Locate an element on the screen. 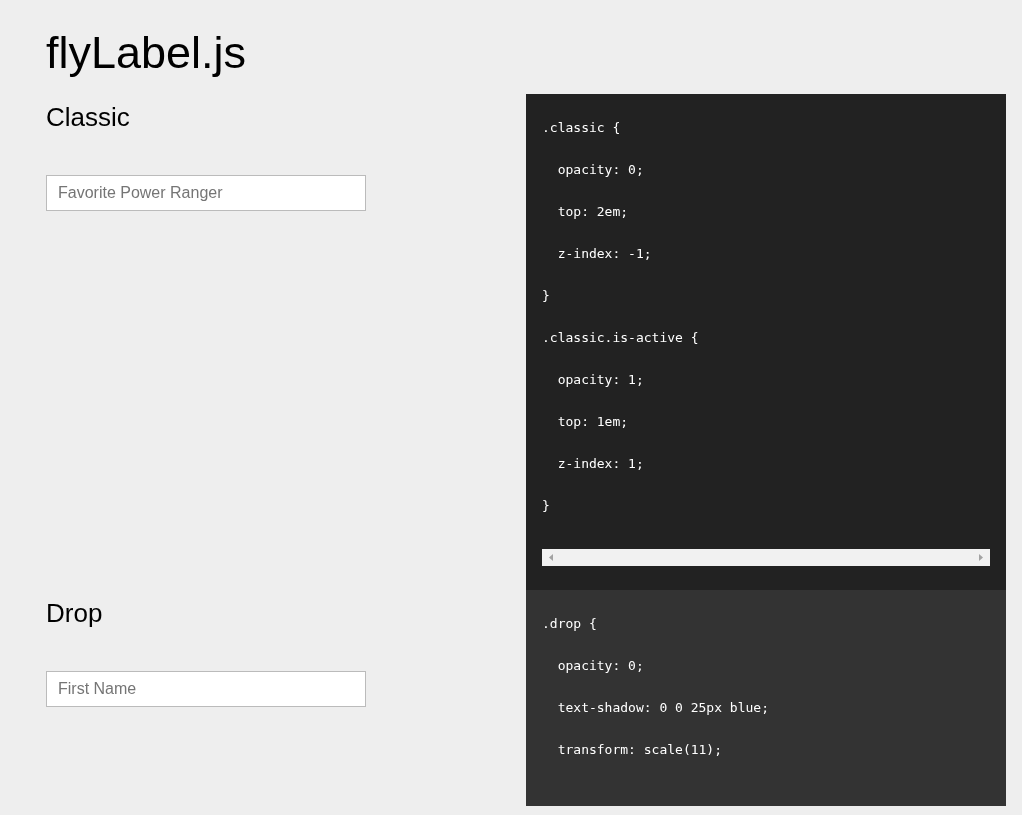 Image resolution: width=1022 pixels, height=815 pixels. scroll-left-icon is located at coordinates (551, 557).